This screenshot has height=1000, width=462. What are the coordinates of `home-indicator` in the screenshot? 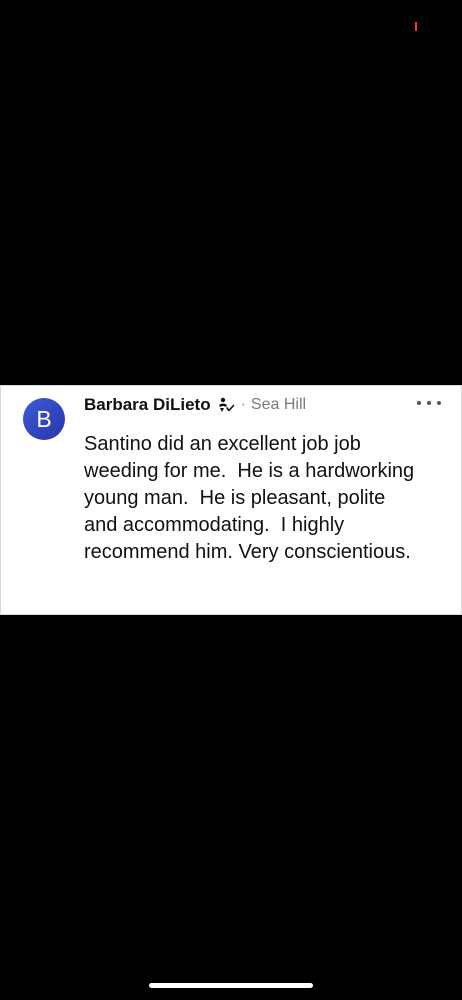 It's located at (231, 985).